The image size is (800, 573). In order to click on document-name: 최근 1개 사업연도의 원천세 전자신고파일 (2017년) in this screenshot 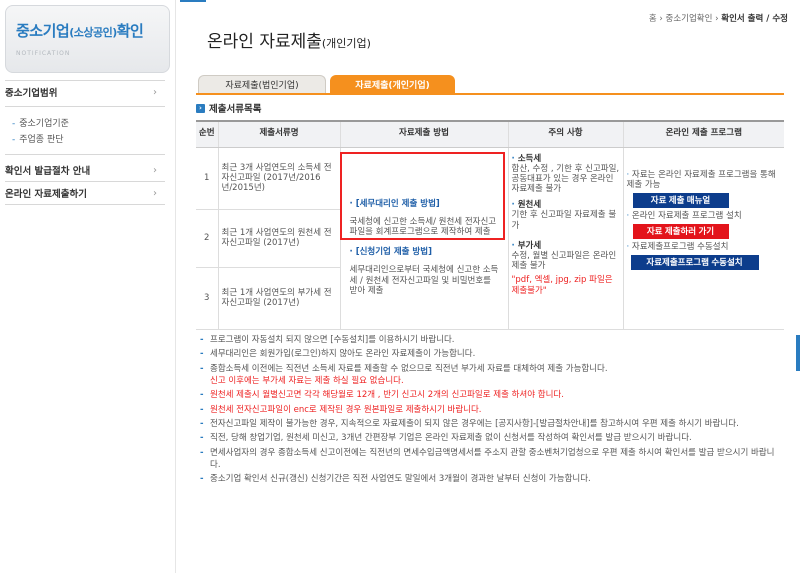, I will do `click(278, 238)`.